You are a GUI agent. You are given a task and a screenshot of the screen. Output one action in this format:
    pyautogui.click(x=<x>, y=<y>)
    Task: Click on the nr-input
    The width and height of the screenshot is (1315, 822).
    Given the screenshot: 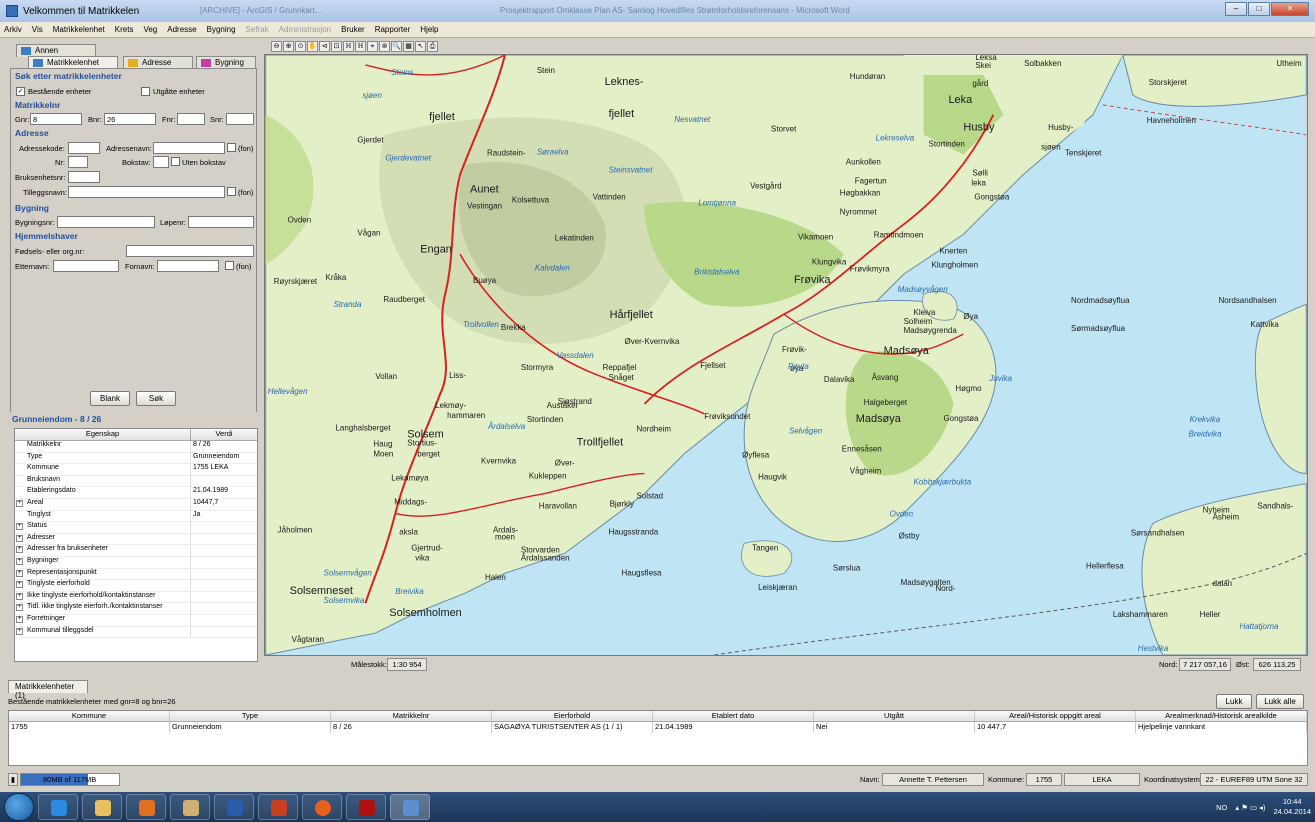 What is the action you would take?
    pyautogui.click(x=78, y=162)
    